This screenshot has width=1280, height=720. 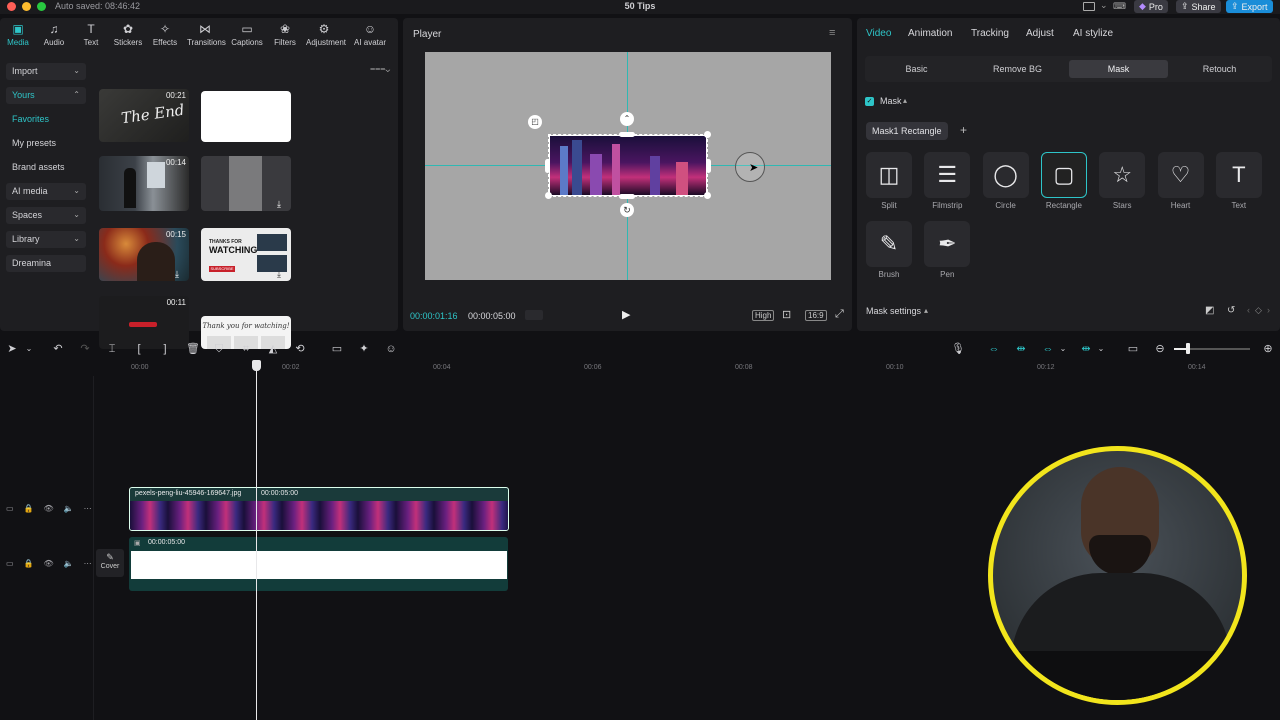 I want to click on sidebar-item-spaces: Spaces ⌄, so click(x=46, y=215).